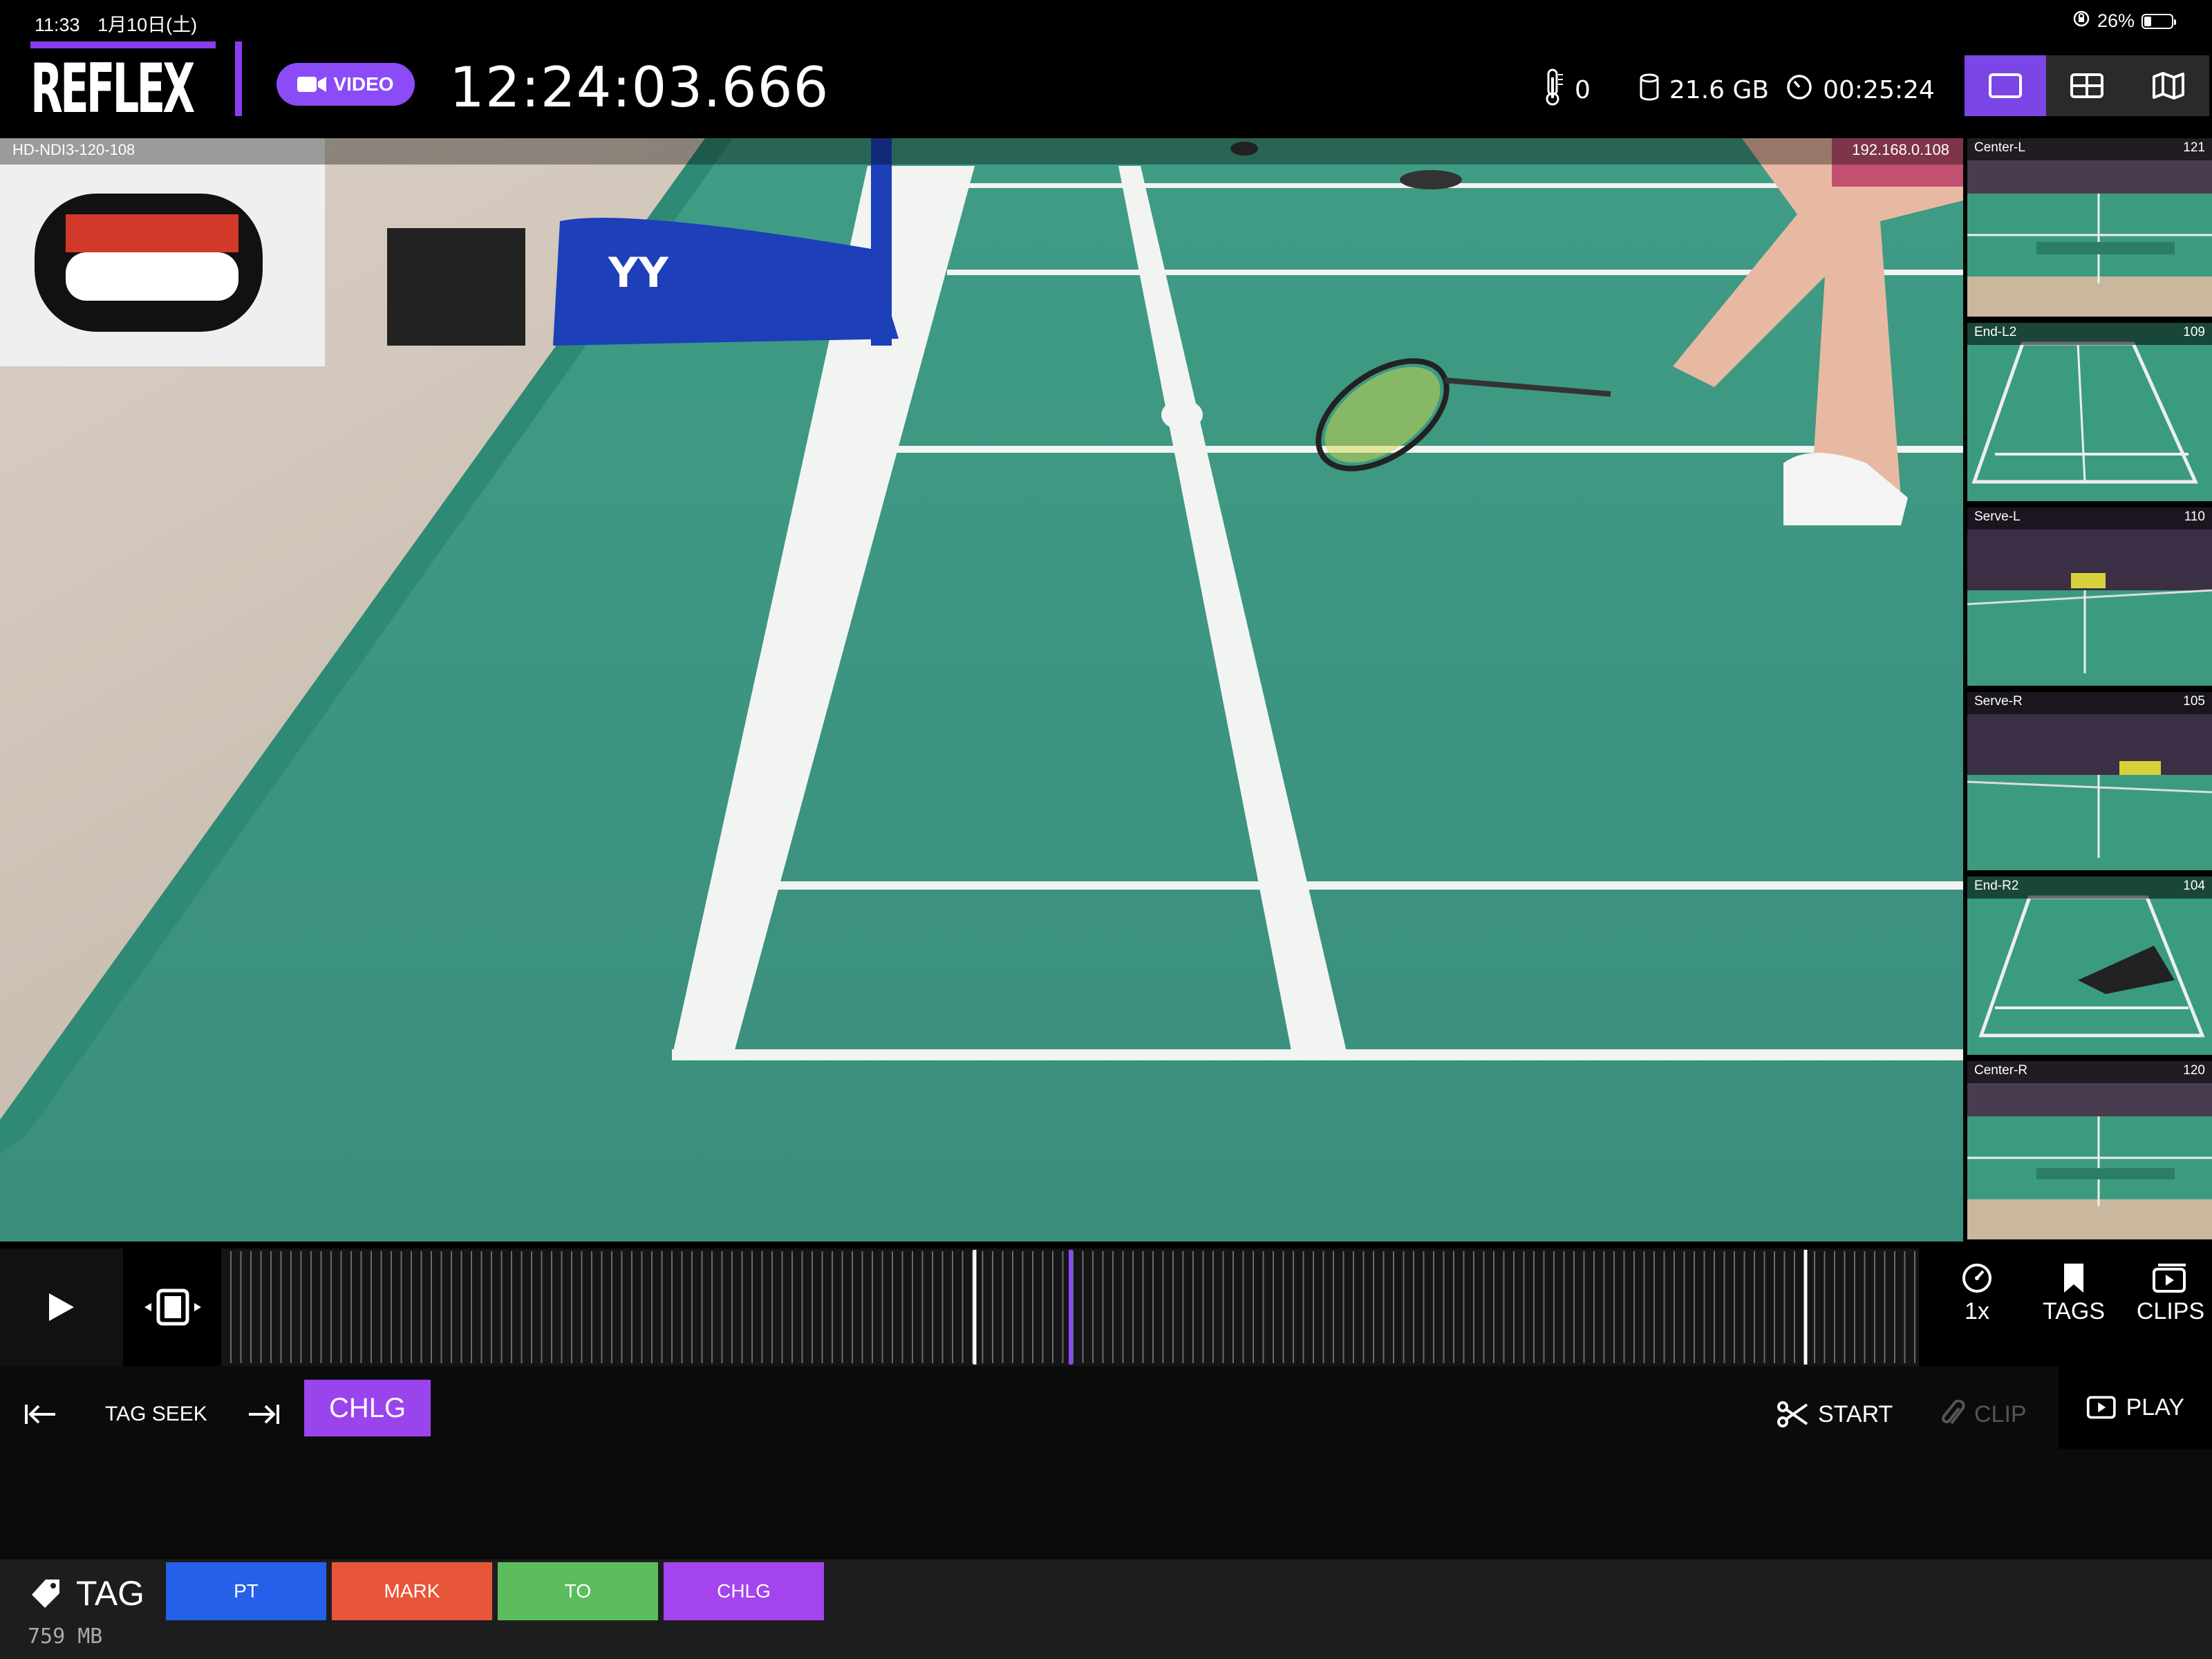  What do you see at coordinates (111, 1593) in the screenshot?
I see `tag-title: TAG` at bounding box center [111, 1593].